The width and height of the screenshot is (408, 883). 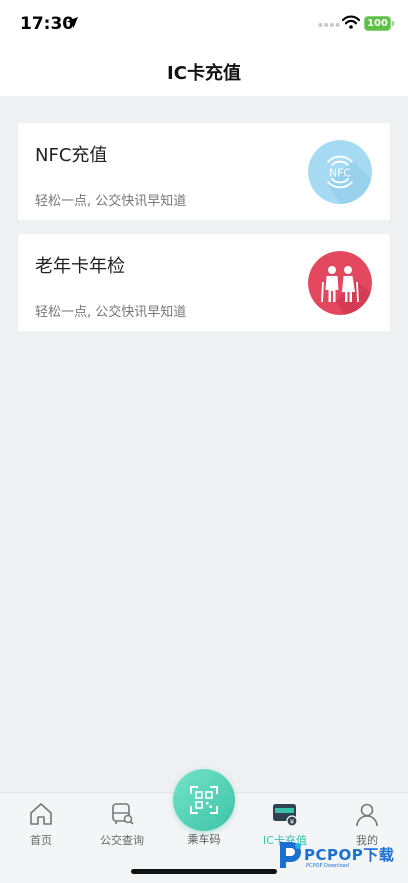 I want to click on ride-code-label: 乘车码, so click(x=204, y=839).